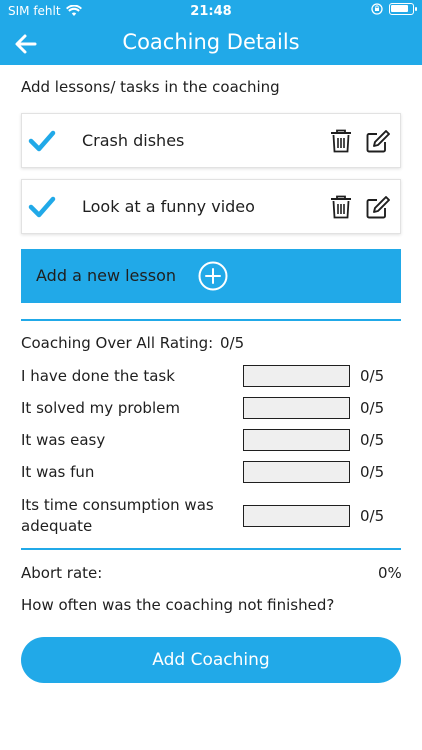 The height and width of the screenshot is (750, 422). I want to click on abort-rate-value: 0%, so click(390, 573).